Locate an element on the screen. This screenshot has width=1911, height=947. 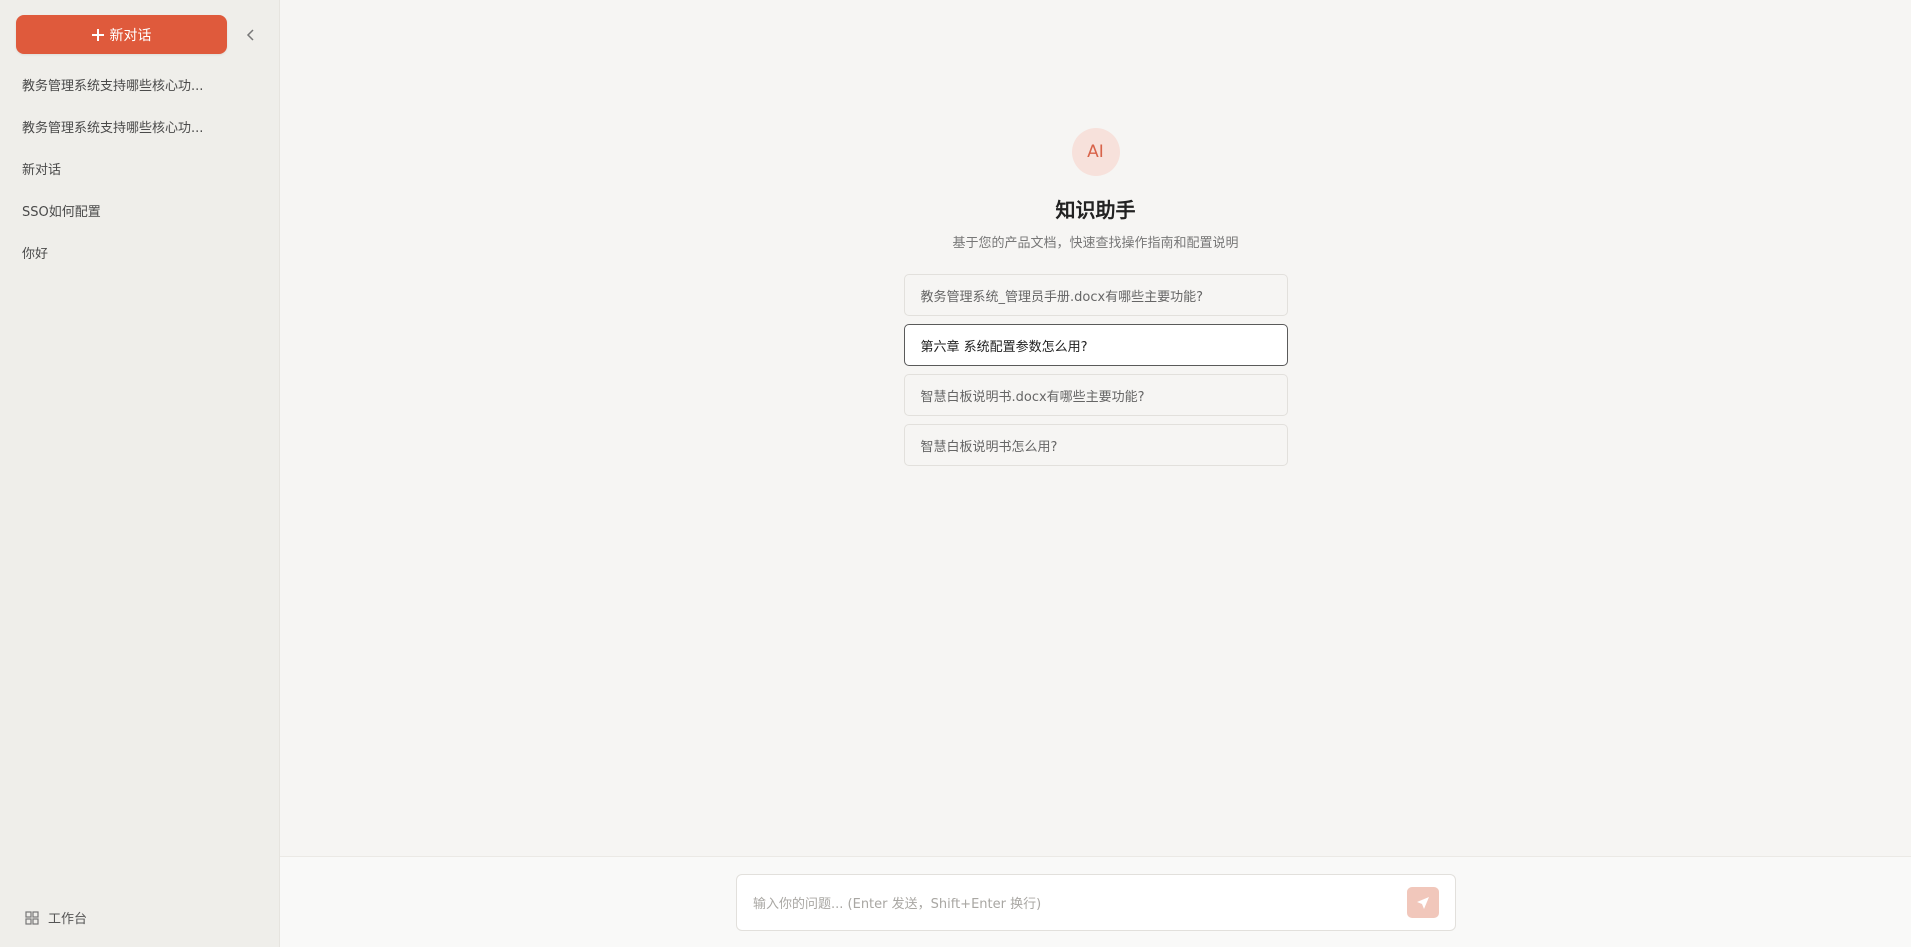
suggestion-item-active: 第六章 系统配置参数怎么用? is located at coordinates (1095, 345).